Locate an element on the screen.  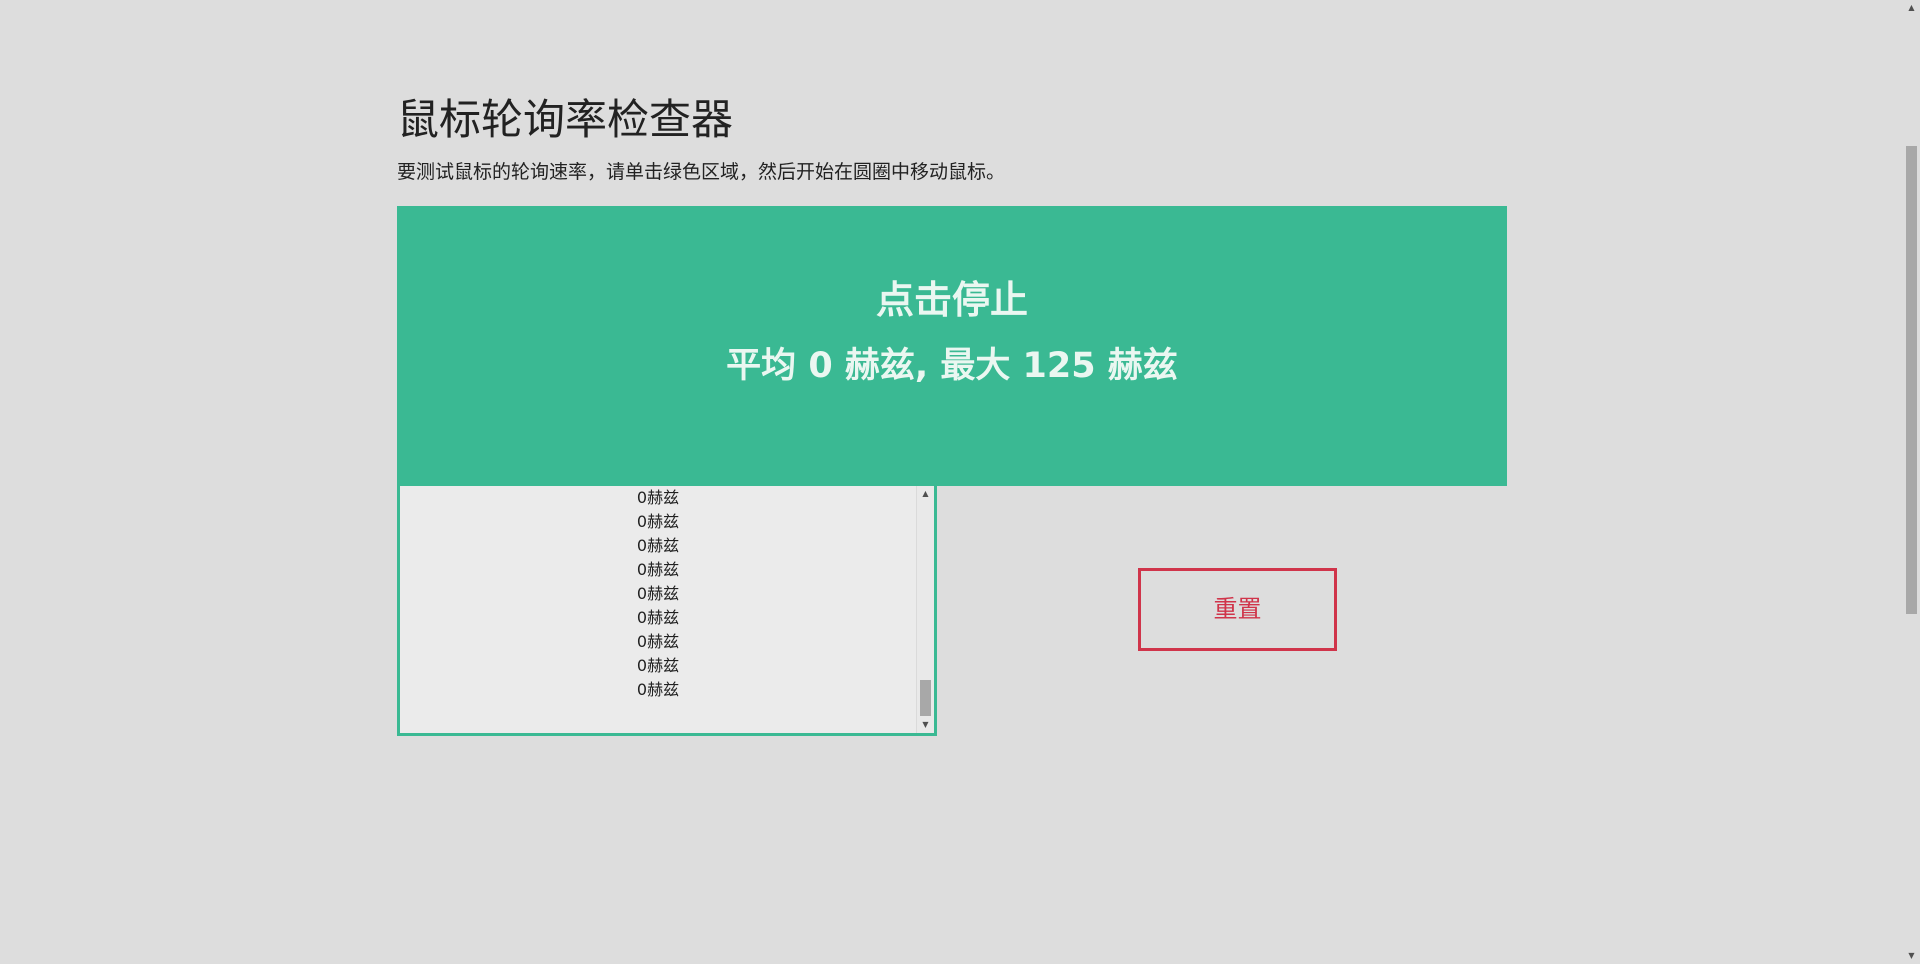
stop-prompt: 点击停止 is located at coordinates (951, 300).